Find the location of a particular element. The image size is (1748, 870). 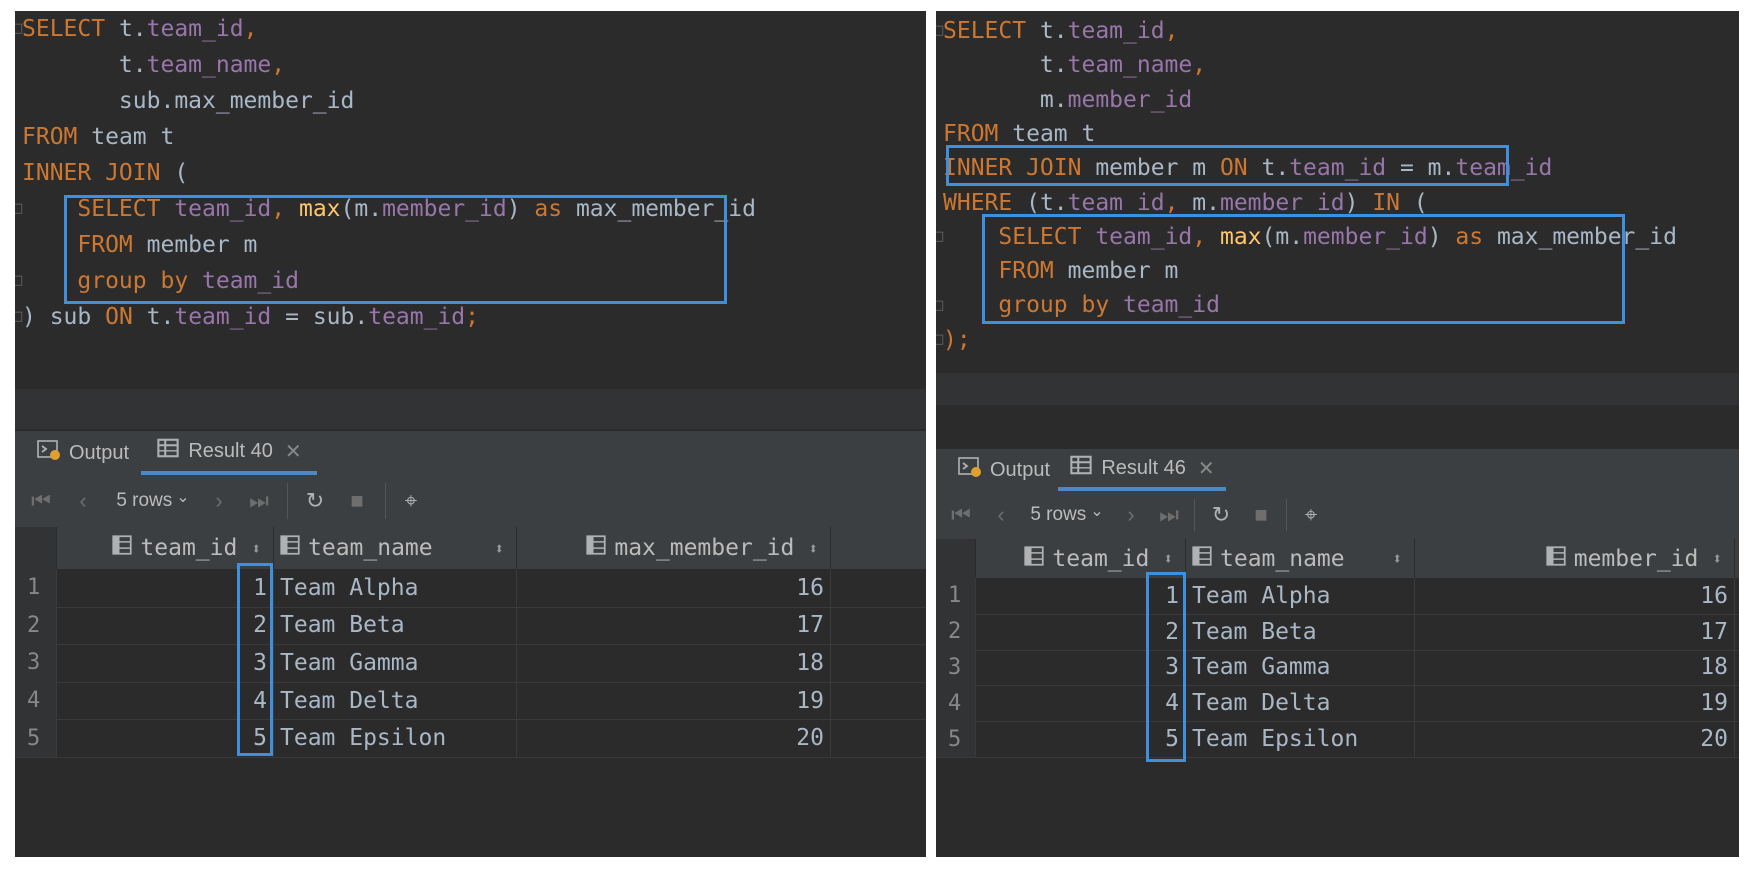

code-line: ) sub ON t.team_id = sub.team_id; is located at coordinates (250, 317).